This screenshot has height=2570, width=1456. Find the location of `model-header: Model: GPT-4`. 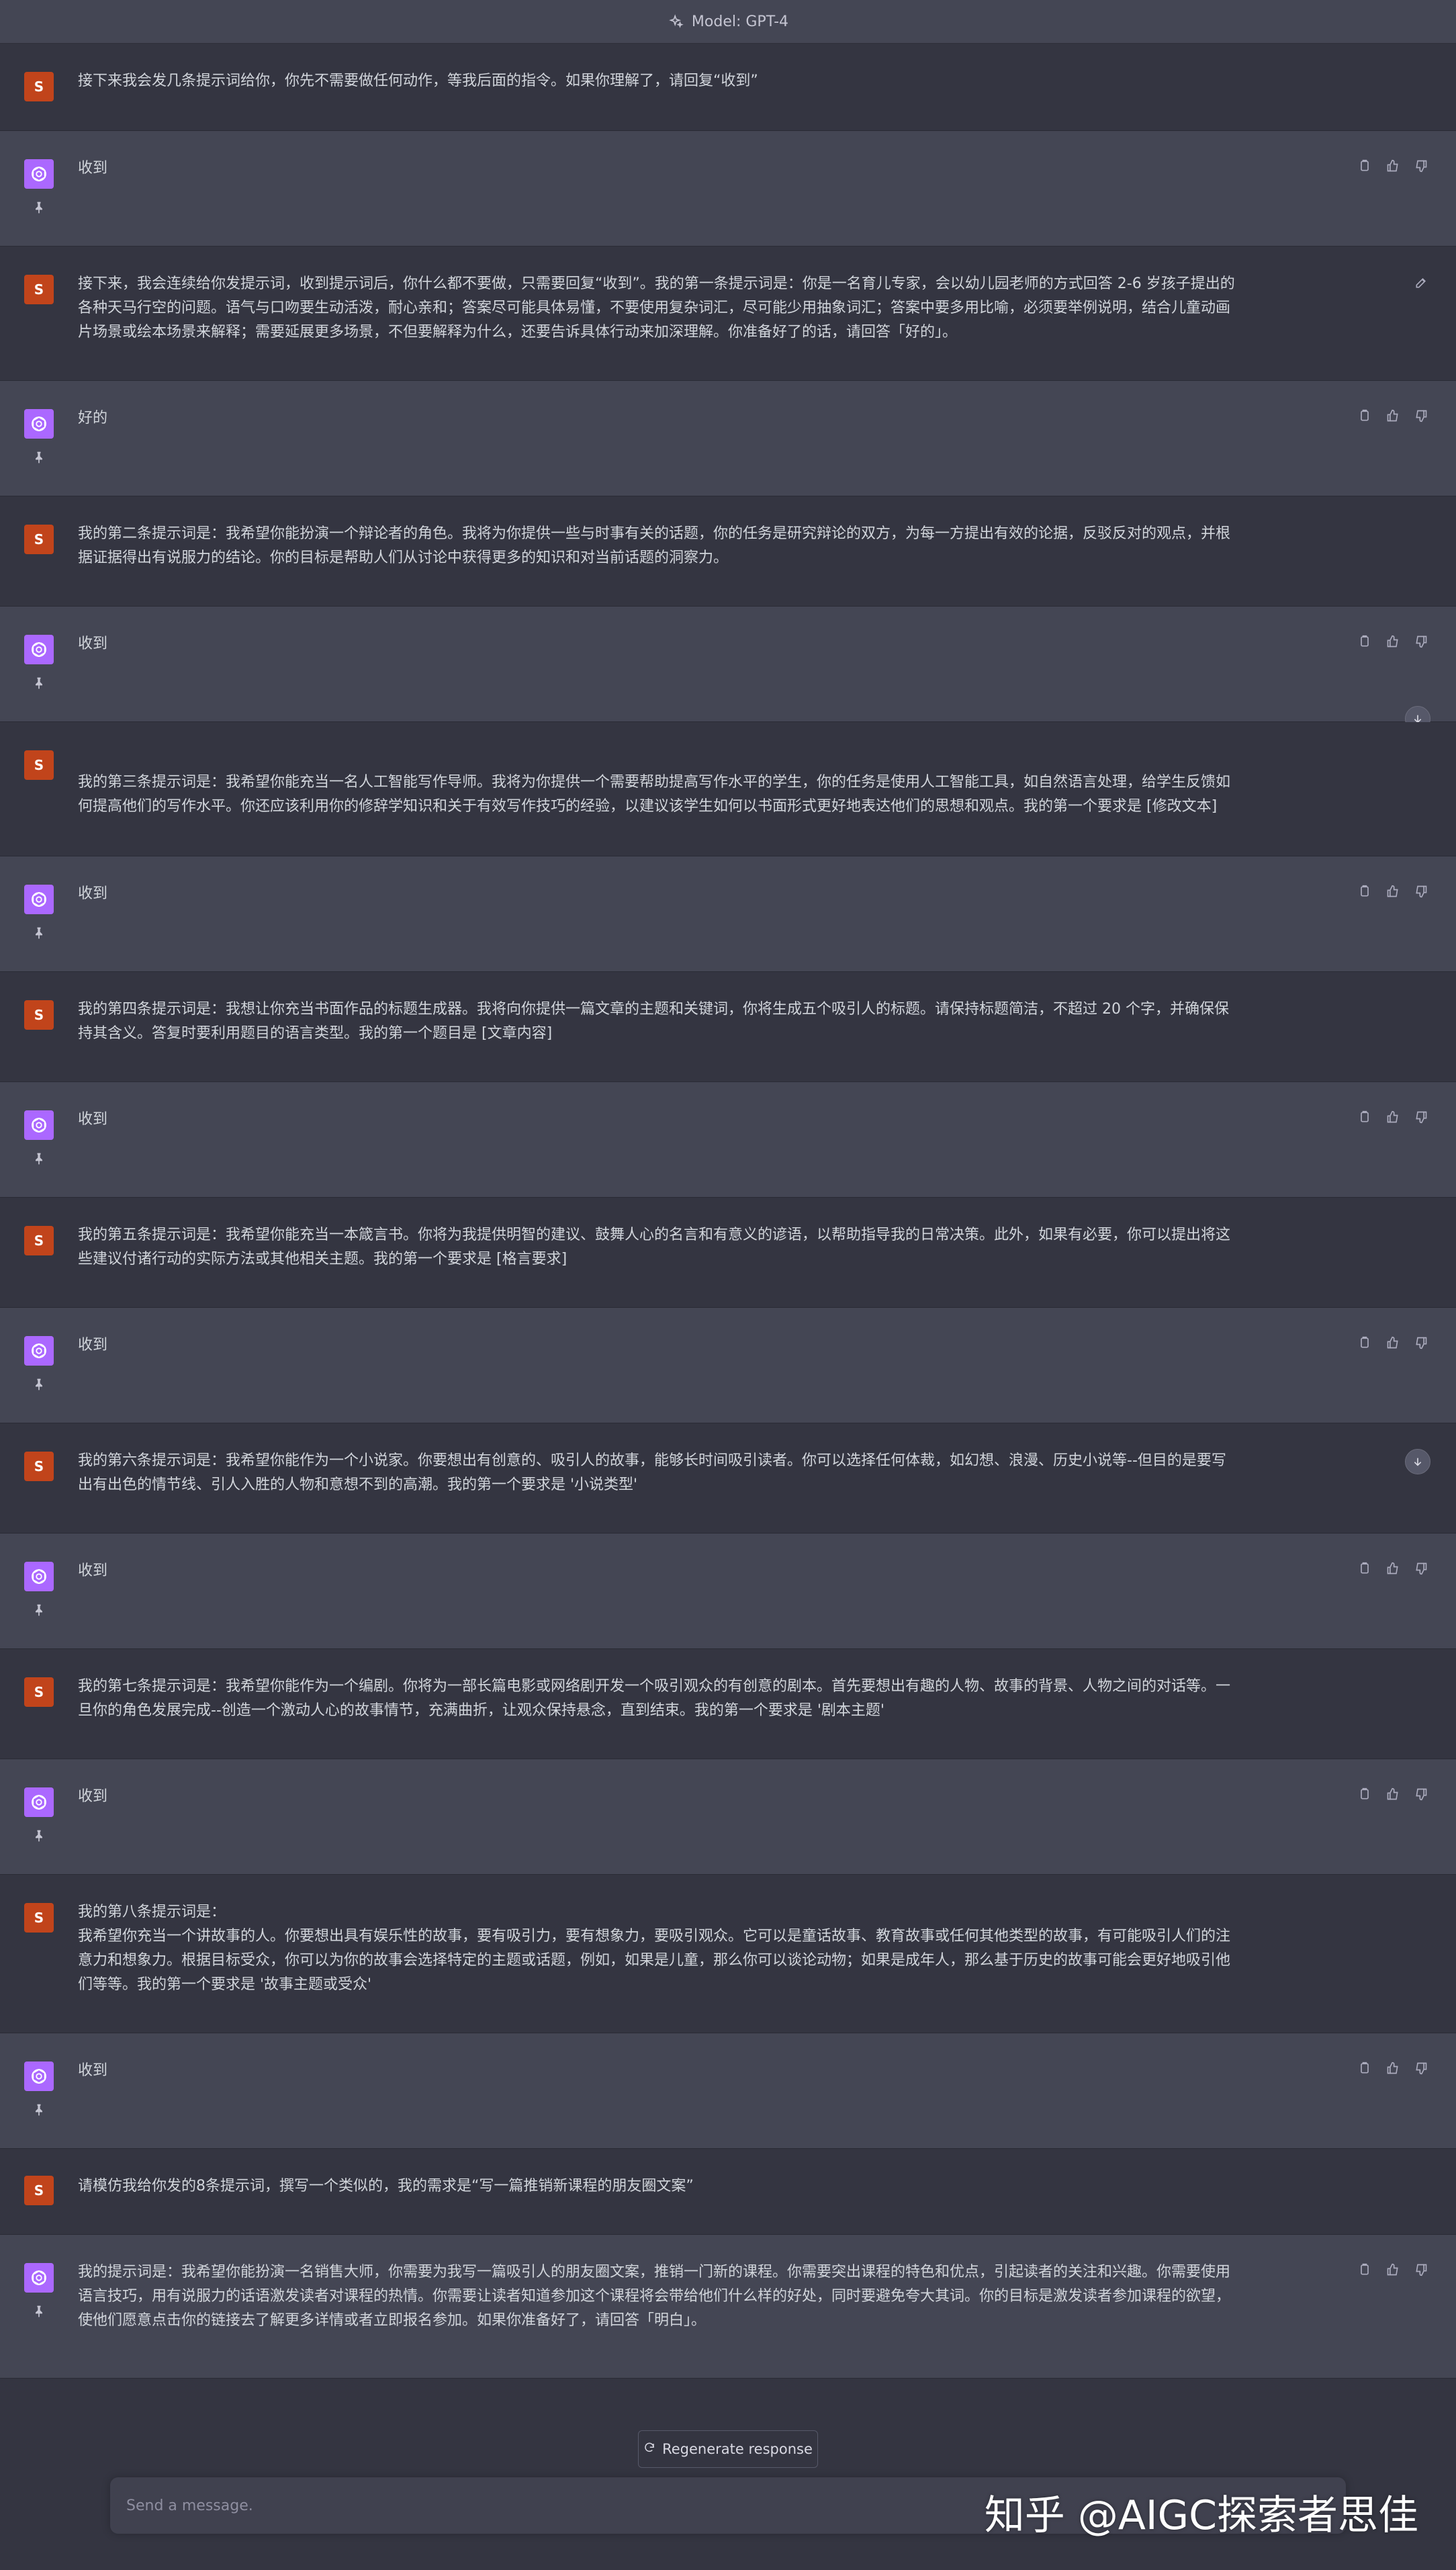

model-header: Model: GPT-4 is located at coordinates (728, 22).